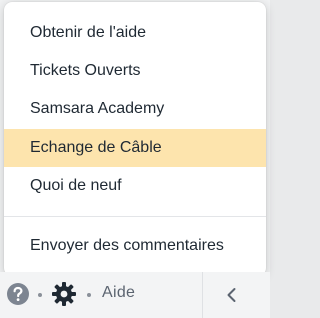 This screenshot has width=320, height=318. Describe the element at coordinates (64, 294) in the screenshot. I see `gear-icon` at that location.